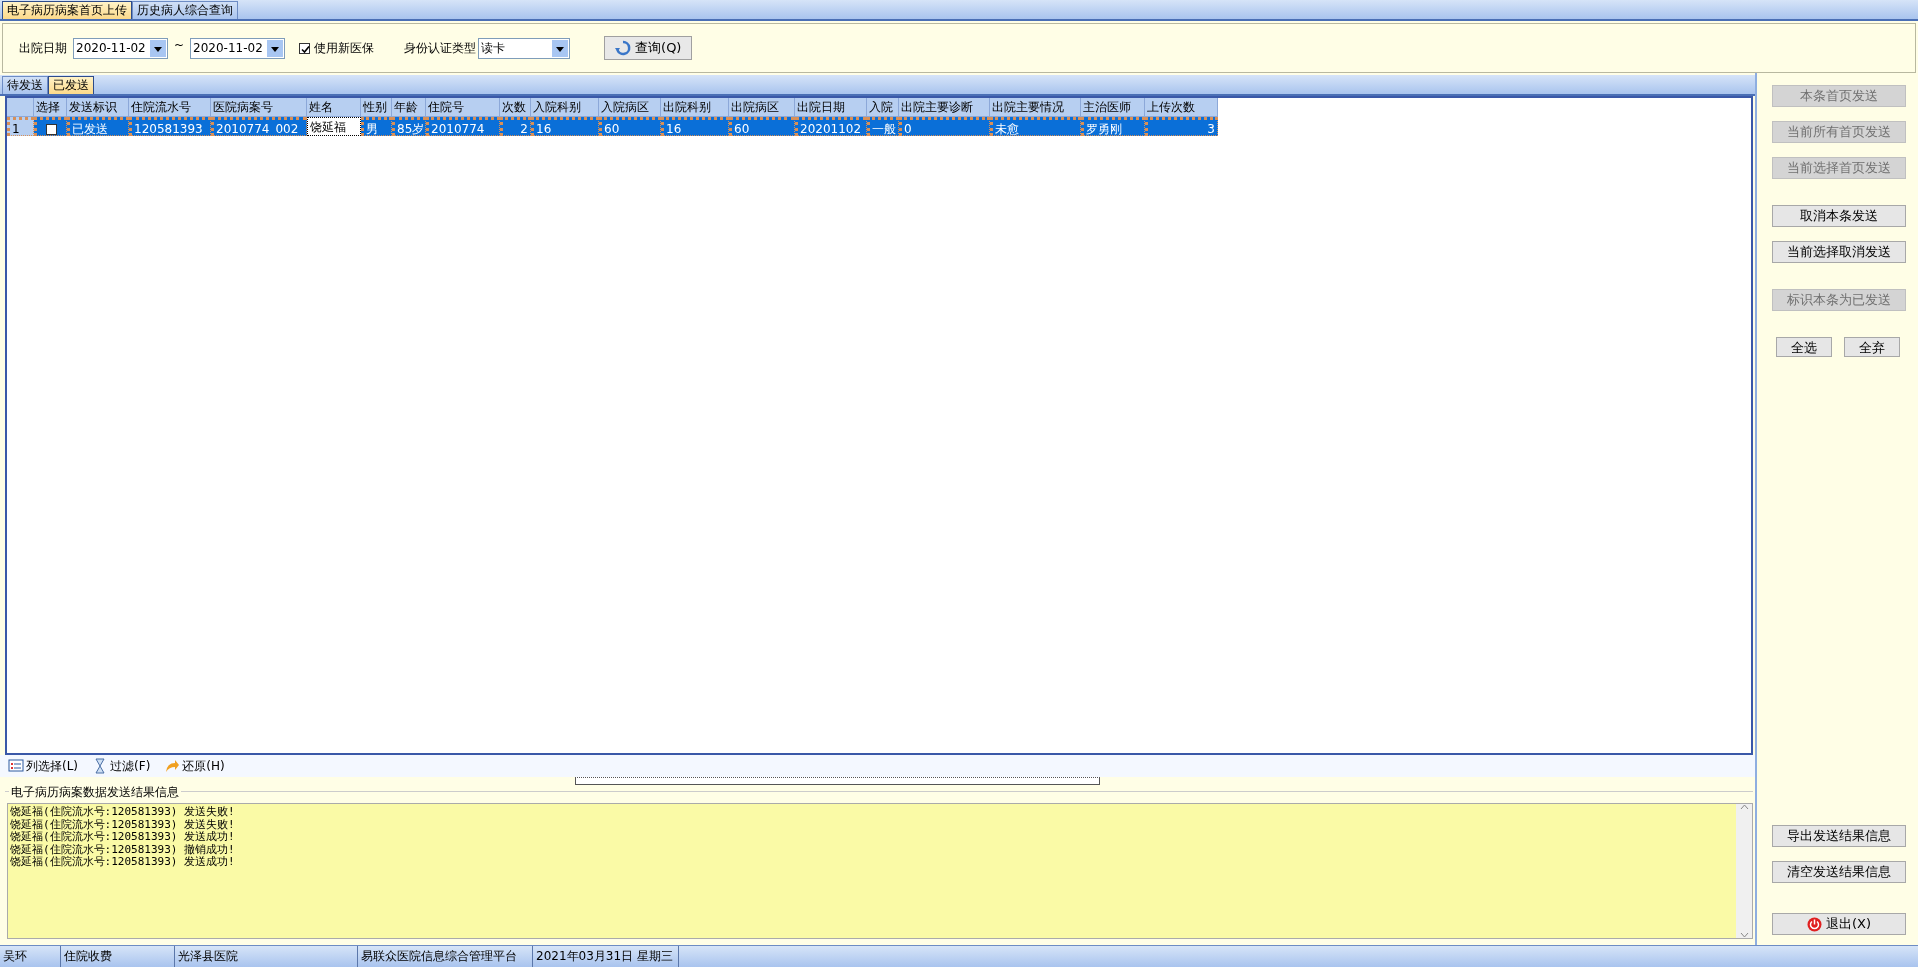 The image size is (1918, 967). Describe the element at coordinates (445, 956) in the screenshot. I see `status-text: 易联众医院信息综合管理平台` at that location.